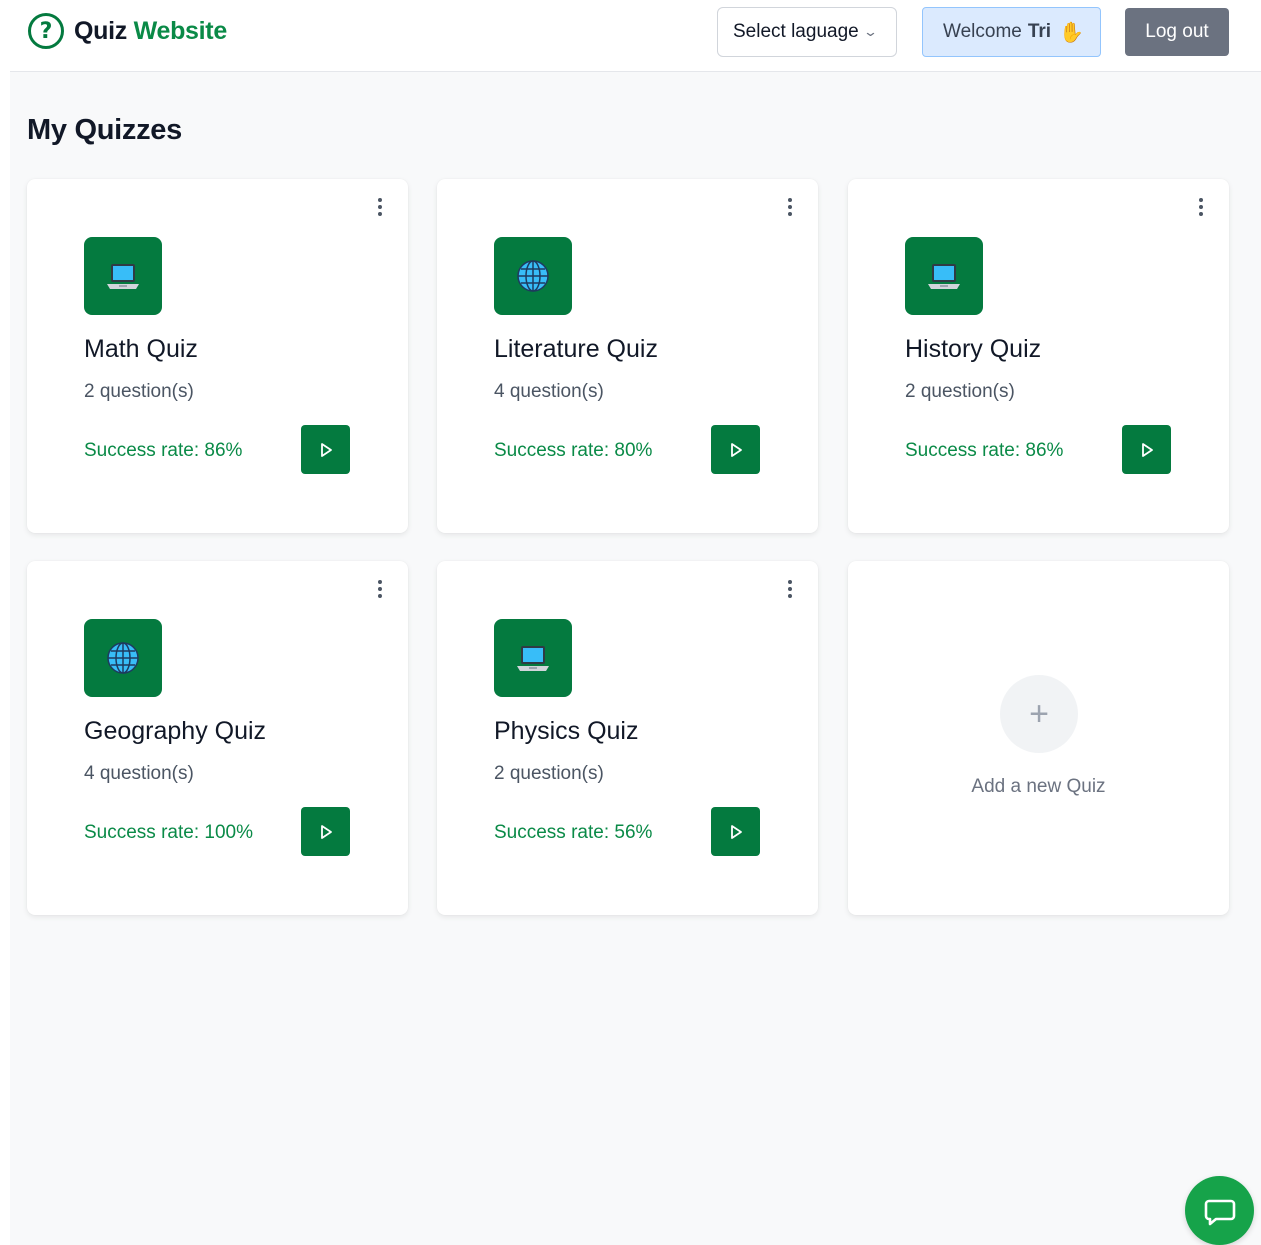  Describe the element at coordinates (168, 832) in the screenshot. I see `success-rate: Success rate: 100%` at that location.